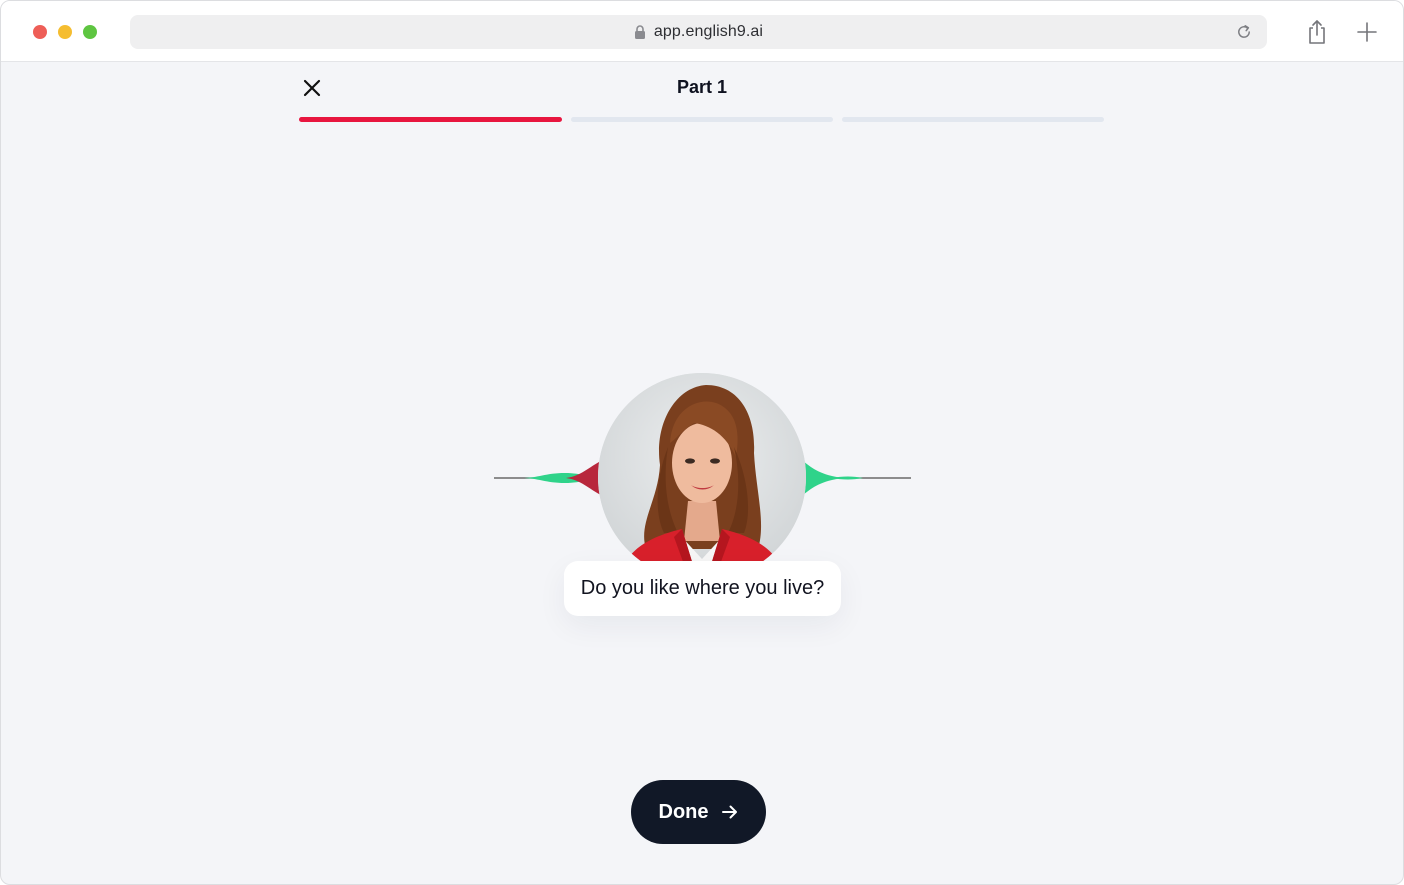  I want to click on question-text: Do you like where you live?, so click(702, 588).